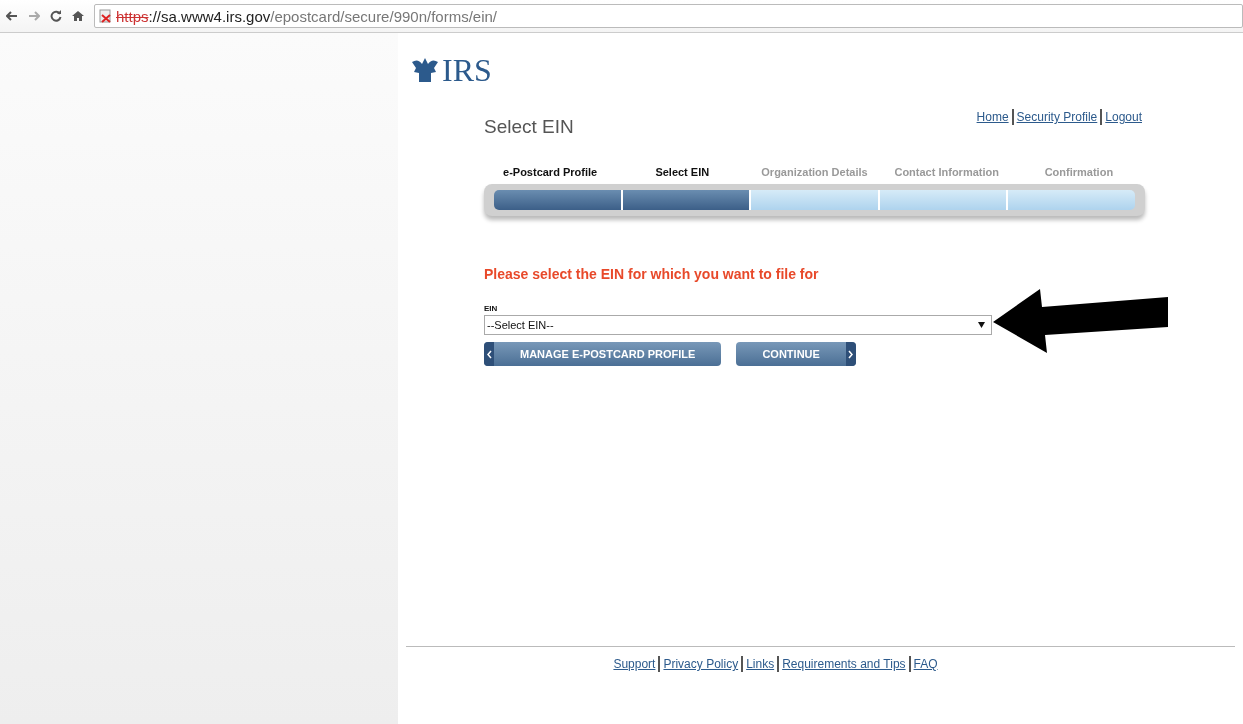 This screenshot has height=724, width=1243. What do you see at coordinates (796, 354) in the screenshot?
I see `continue-button: CONTINUE` at bounding box center [796, 354].